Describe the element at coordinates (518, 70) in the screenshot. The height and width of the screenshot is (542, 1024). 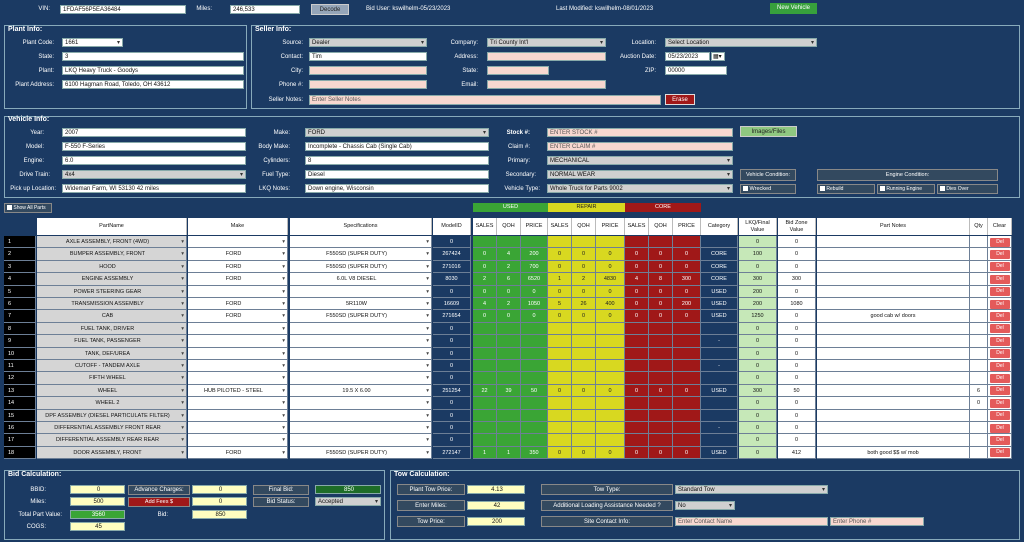
I see `seller-state-field` at that location.